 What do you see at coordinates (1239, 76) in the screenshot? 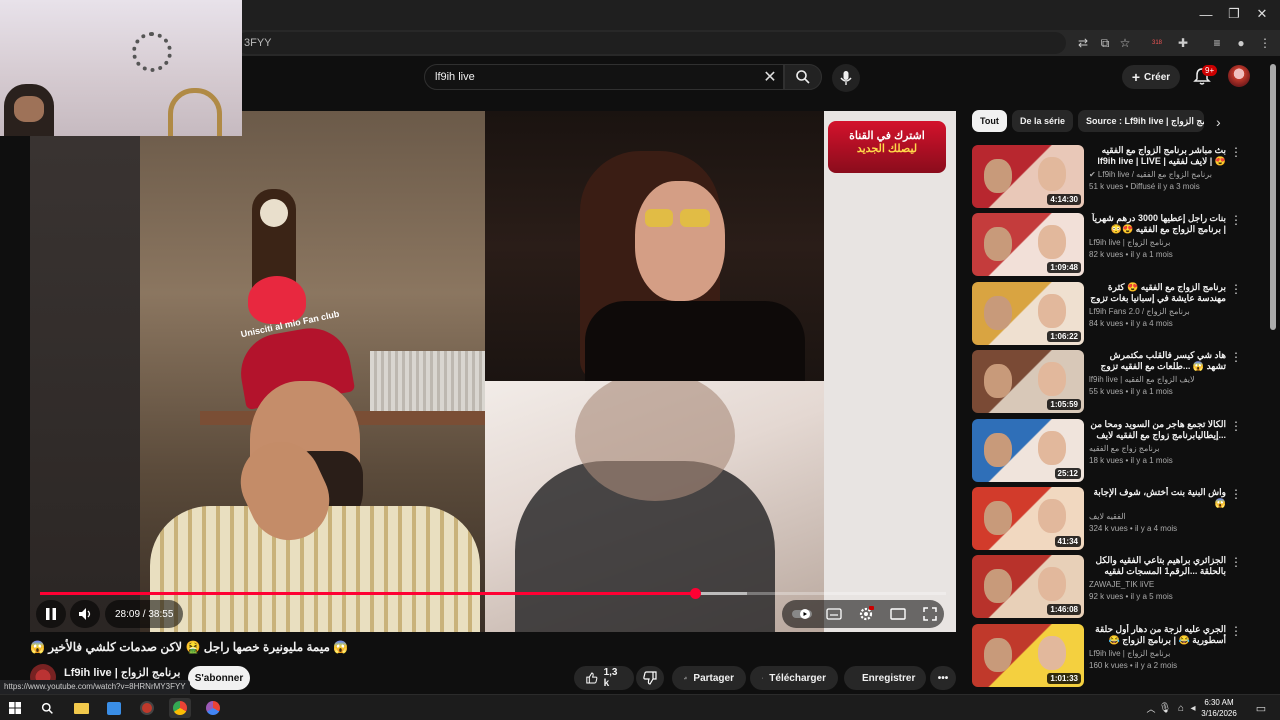
I see `account-avatar` at bounding box center [1239, 76].